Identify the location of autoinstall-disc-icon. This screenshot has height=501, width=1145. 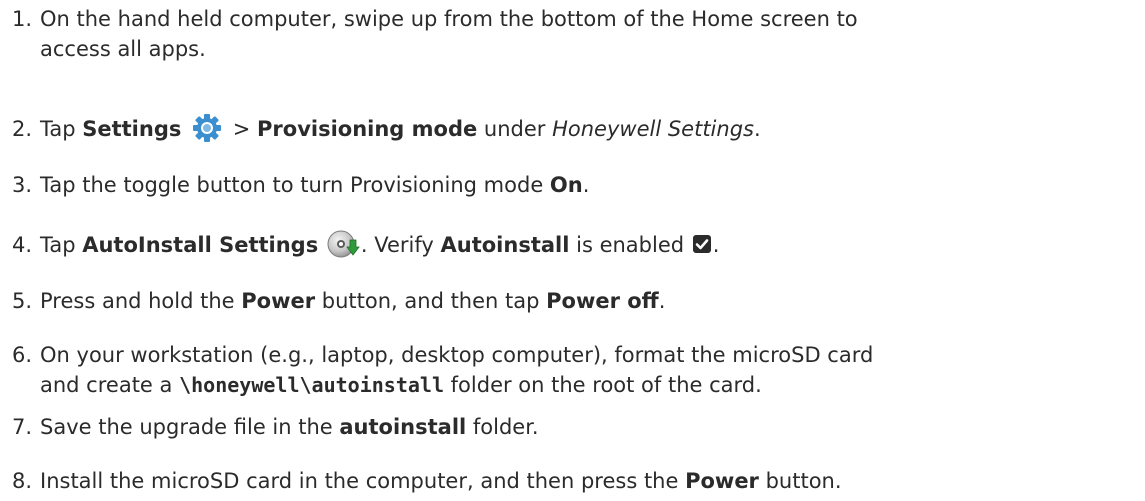
(343, 244).